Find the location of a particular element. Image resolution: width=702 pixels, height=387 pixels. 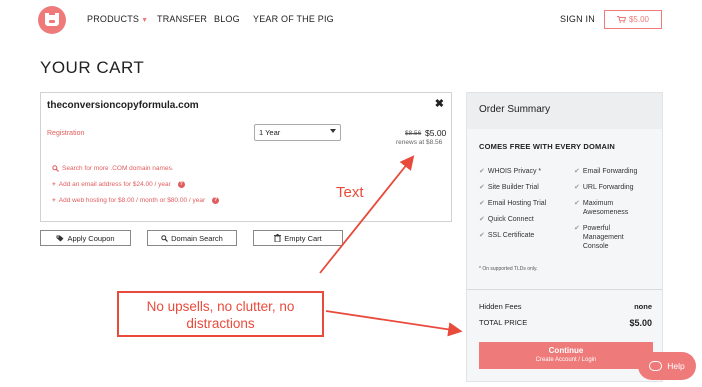

feature-label: WHOIS Privacy * is located at coordinates (514, 171).